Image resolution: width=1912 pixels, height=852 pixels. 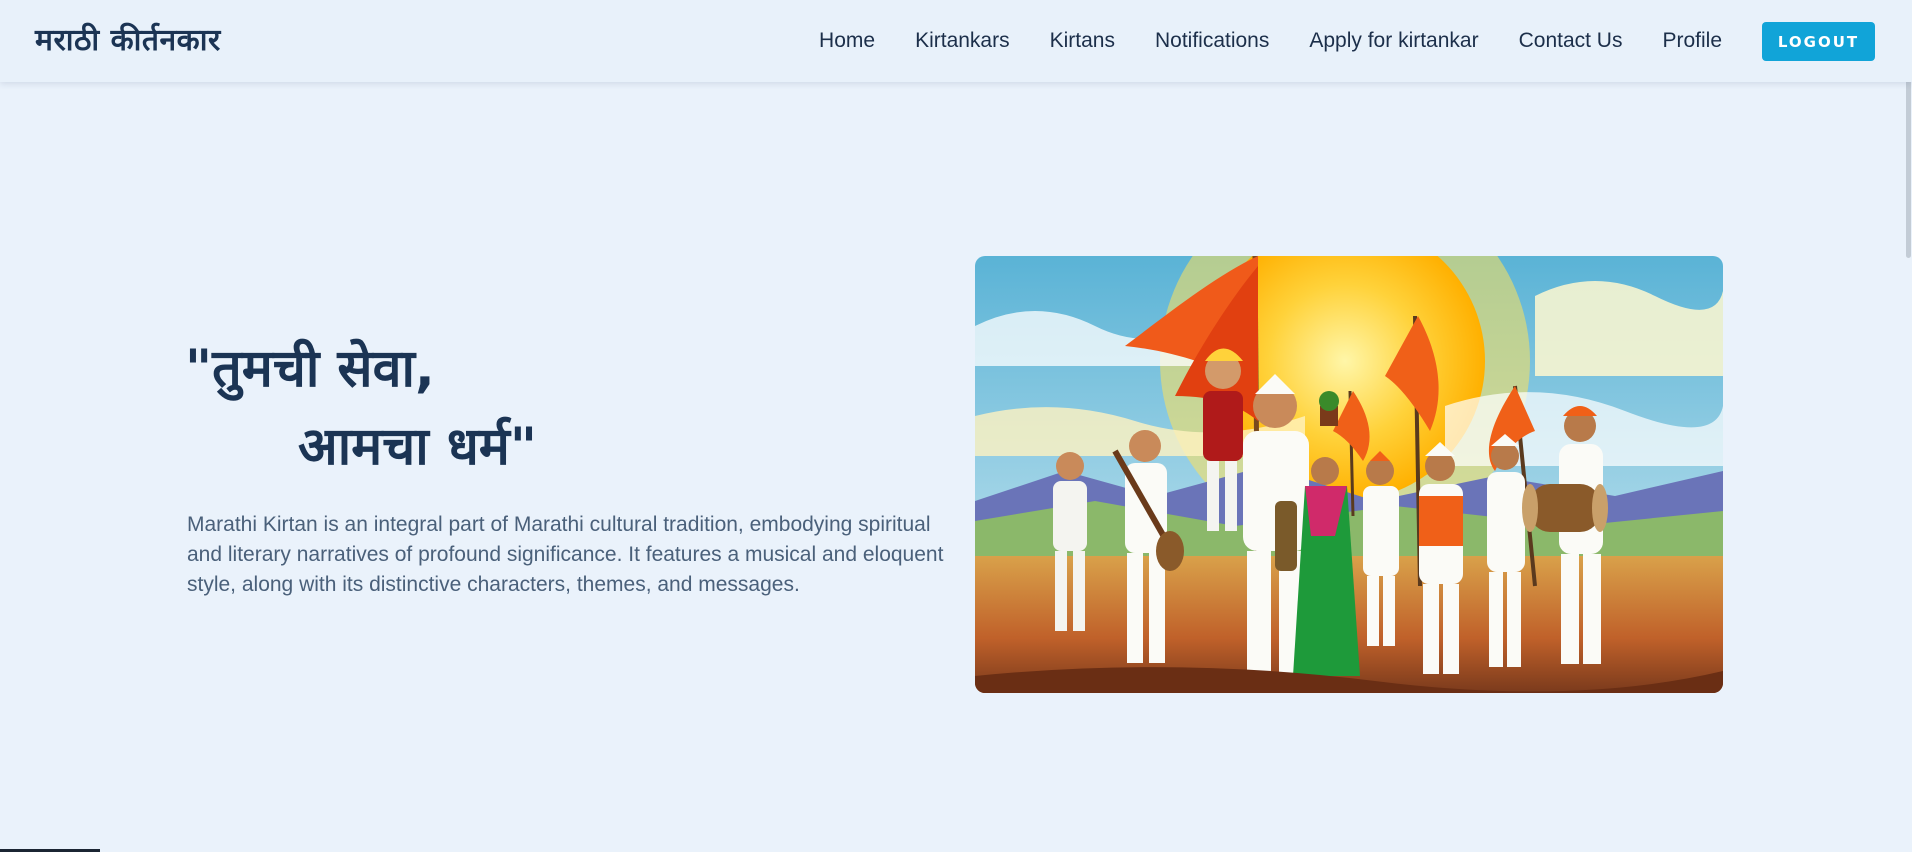 I want to click on logout-button: LOGOUT, so click(x=1818, y=41).